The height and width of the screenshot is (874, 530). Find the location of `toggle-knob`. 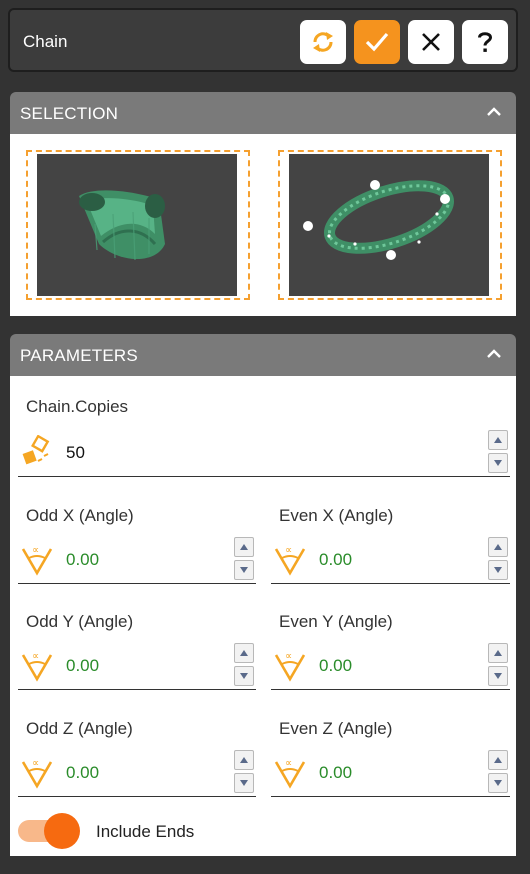

toggle-knob is located at coordinates (62, 831).